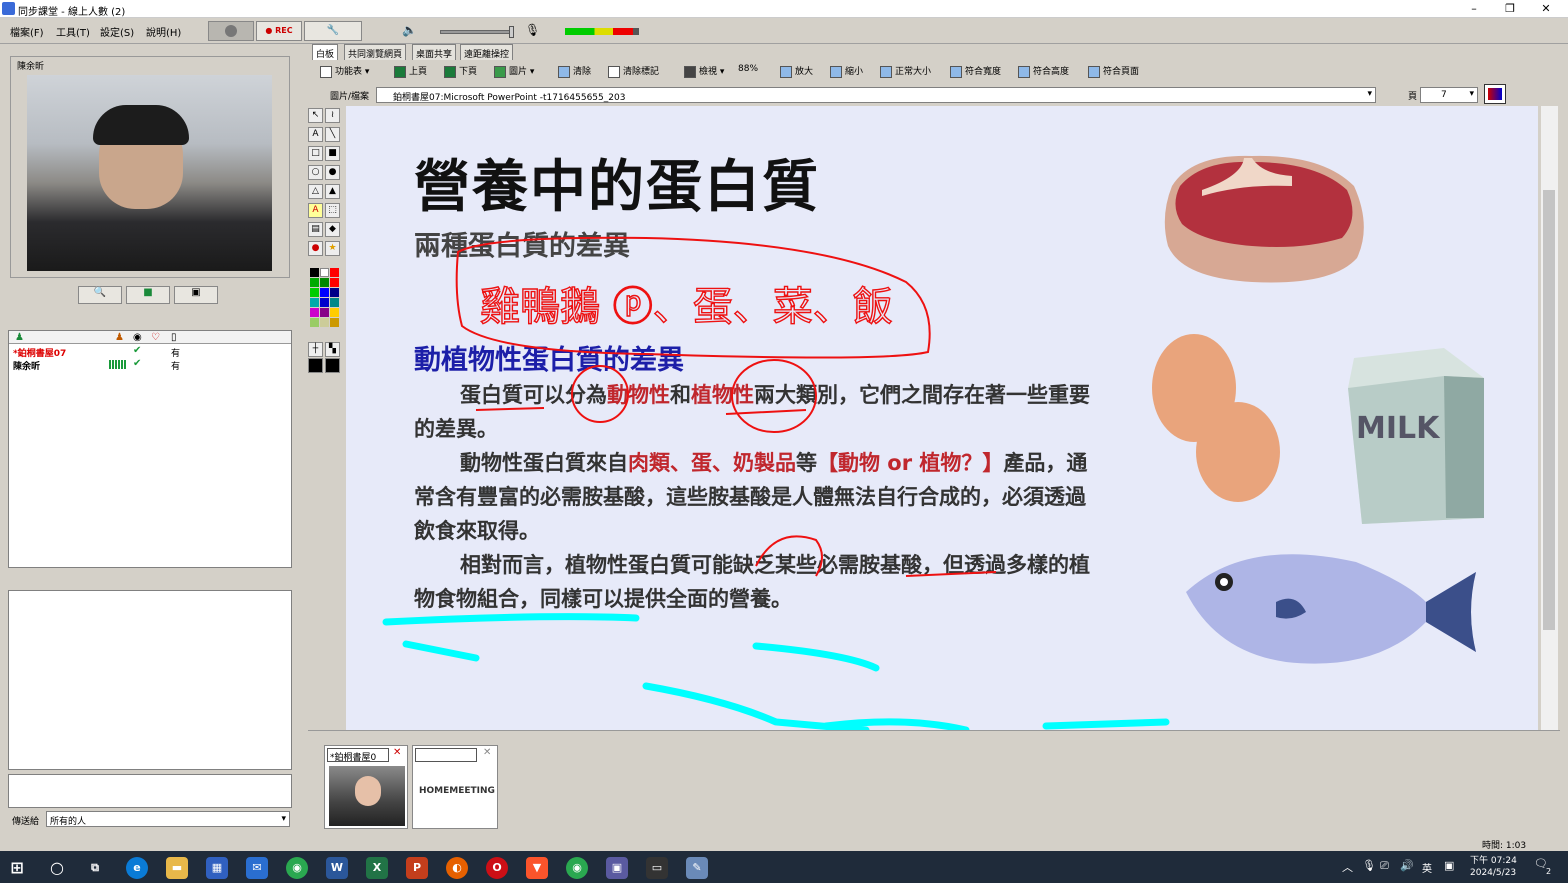 This screenshot has width=1568, height=883. I want to click on apple-icon: ●, so click(315, 248).